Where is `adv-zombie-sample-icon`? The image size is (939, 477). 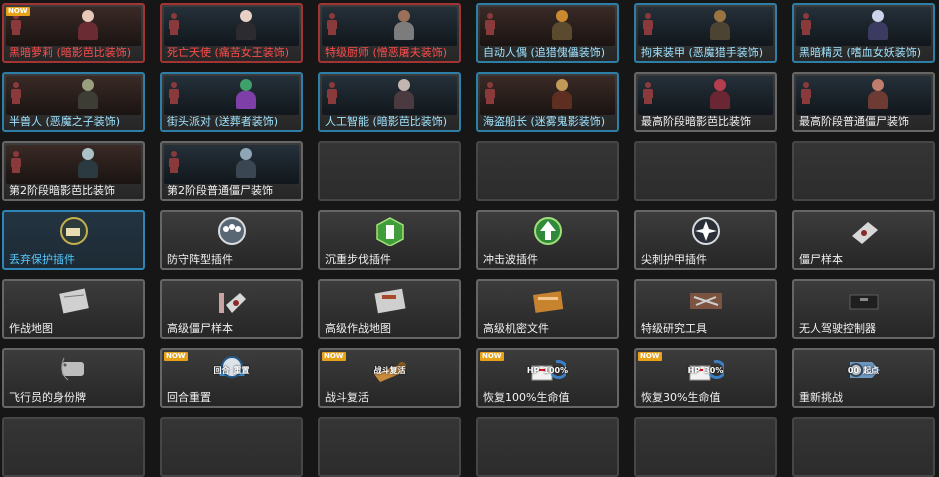
adv-zombie-sample-icon is located at coordinates (232, 300).